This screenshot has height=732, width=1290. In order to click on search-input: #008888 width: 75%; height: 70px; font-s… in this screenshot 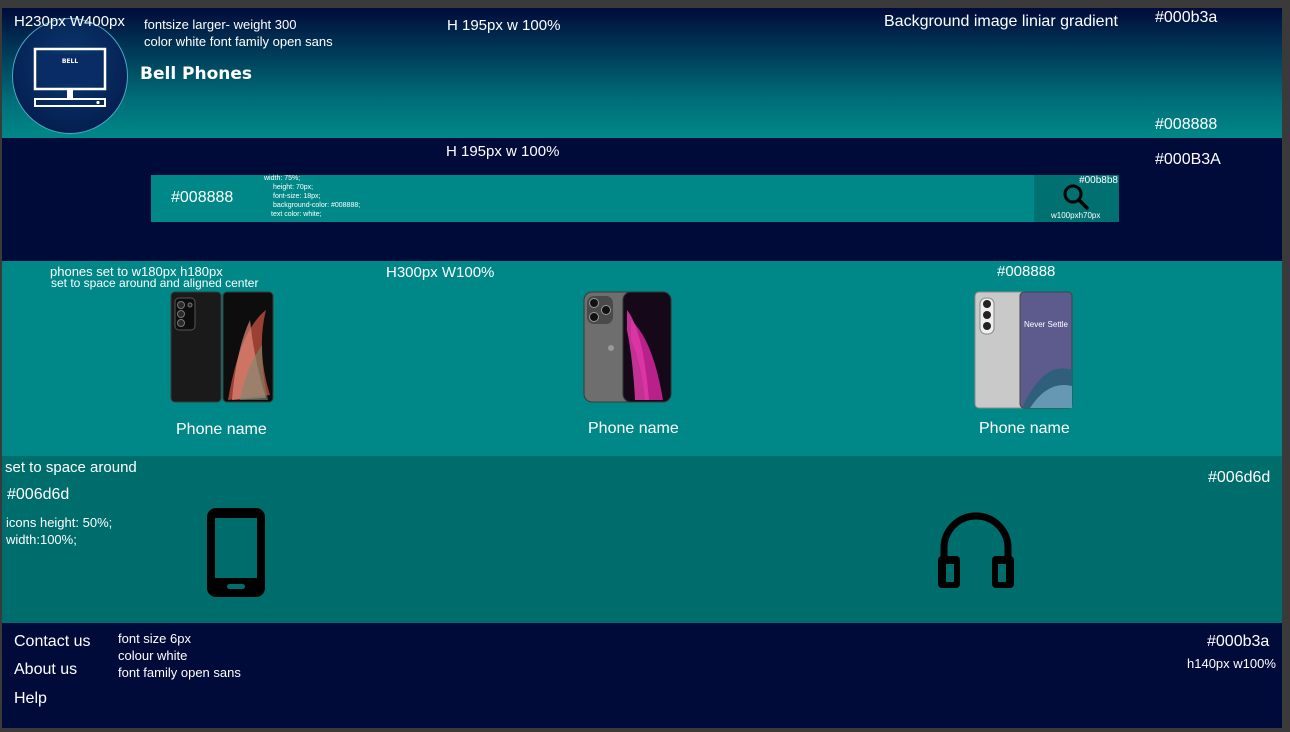, I will do `click(635, 198)`.